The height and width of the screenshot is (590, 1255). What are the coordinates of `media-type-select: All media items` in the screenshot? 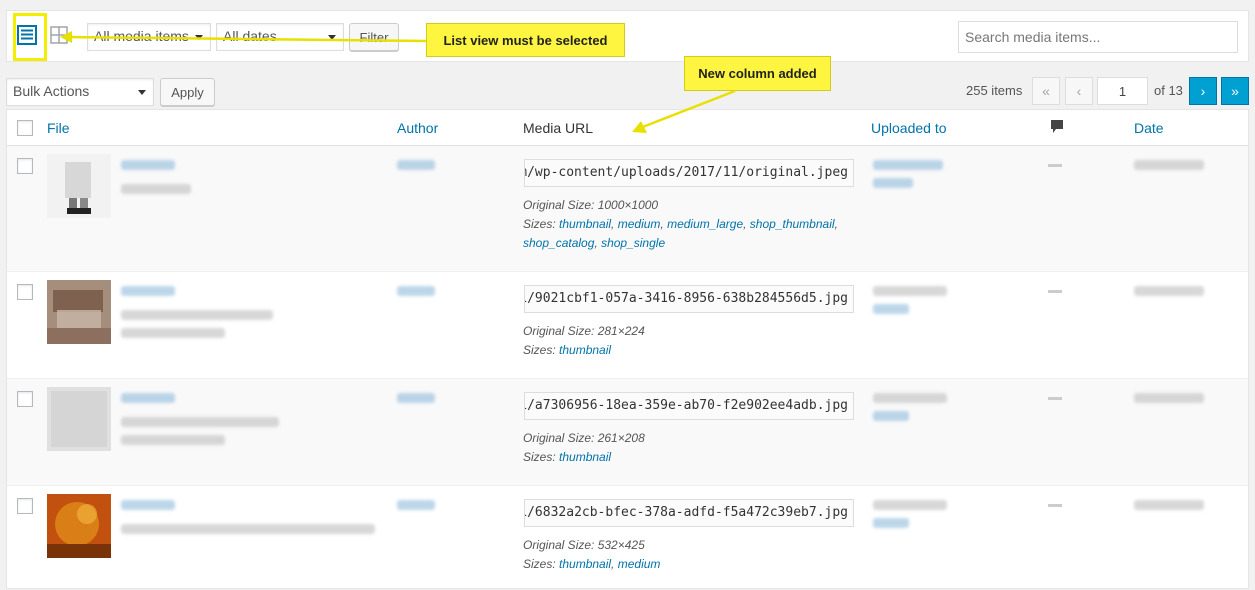 It's located at (149, 37).